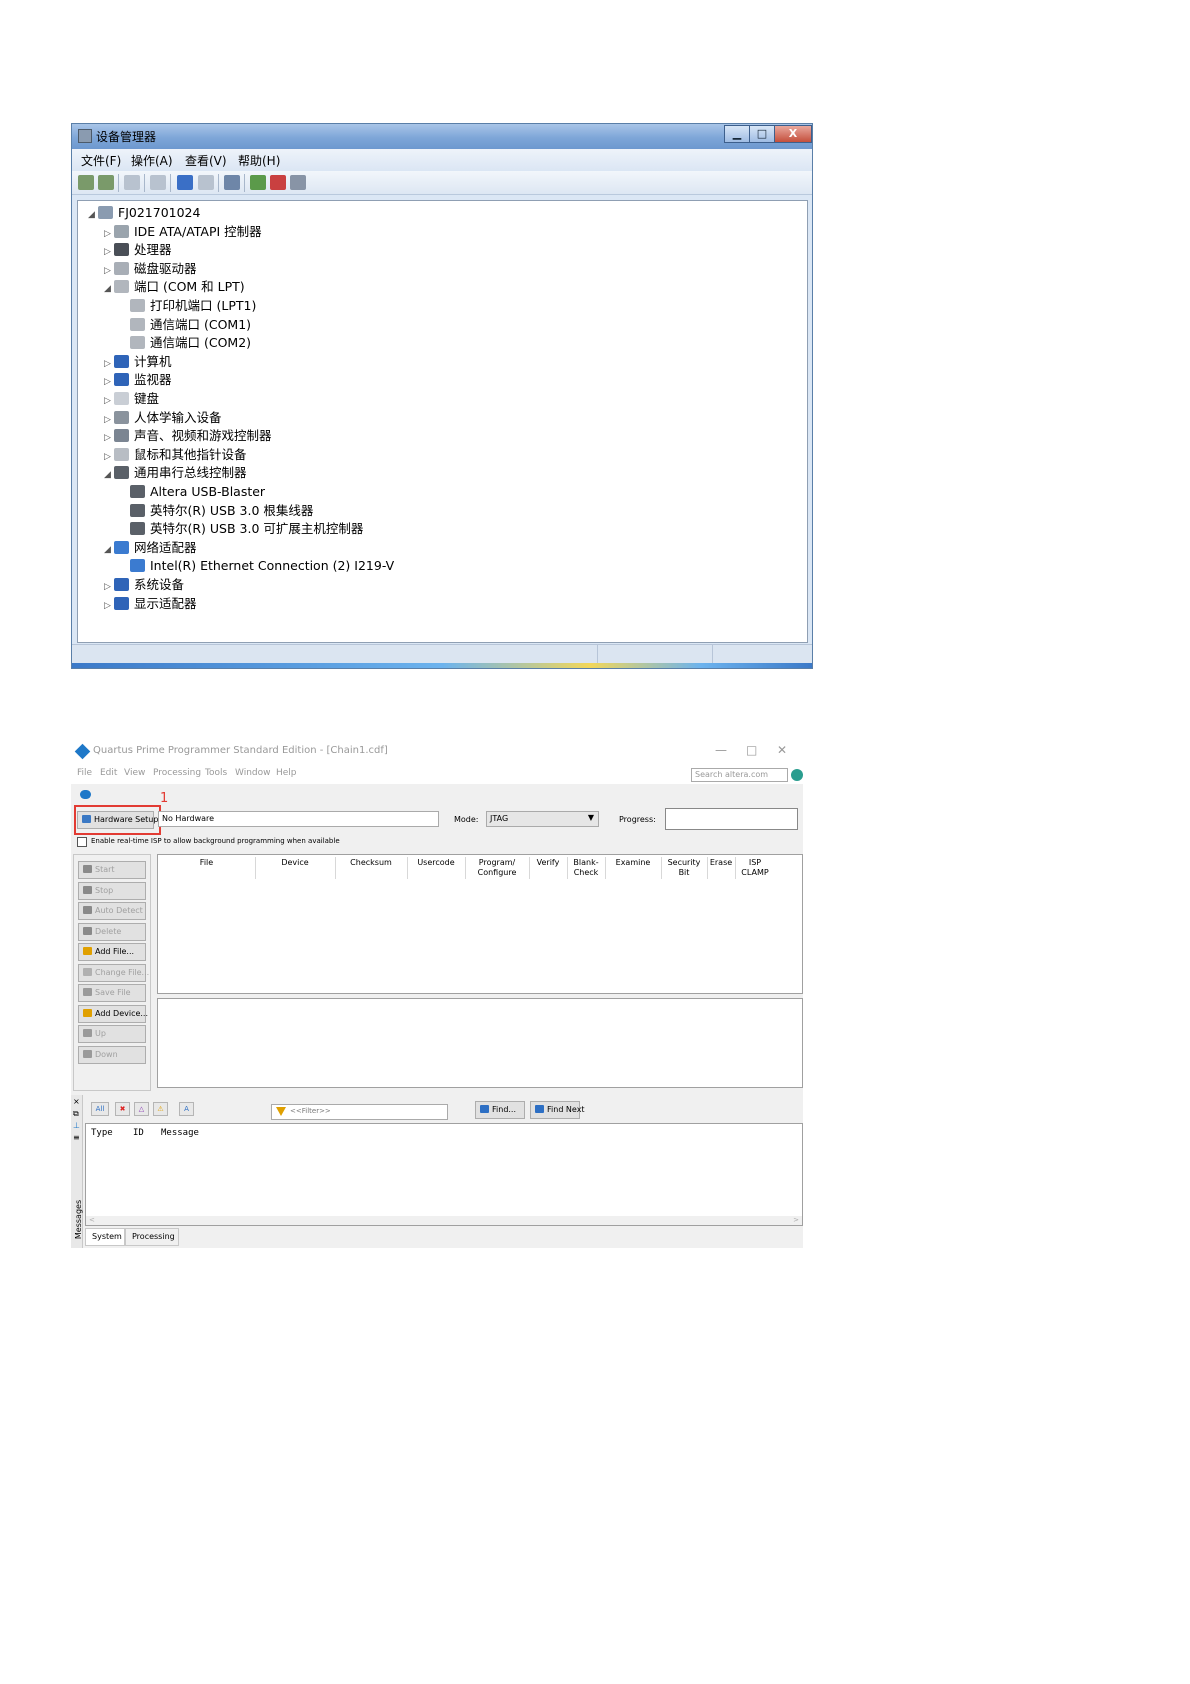 The height and width of the screenshot is (1684, 1190). Describe the element at coordinates (232, 182) in the screenshot. I see `scan-hardware-icon` at that location.